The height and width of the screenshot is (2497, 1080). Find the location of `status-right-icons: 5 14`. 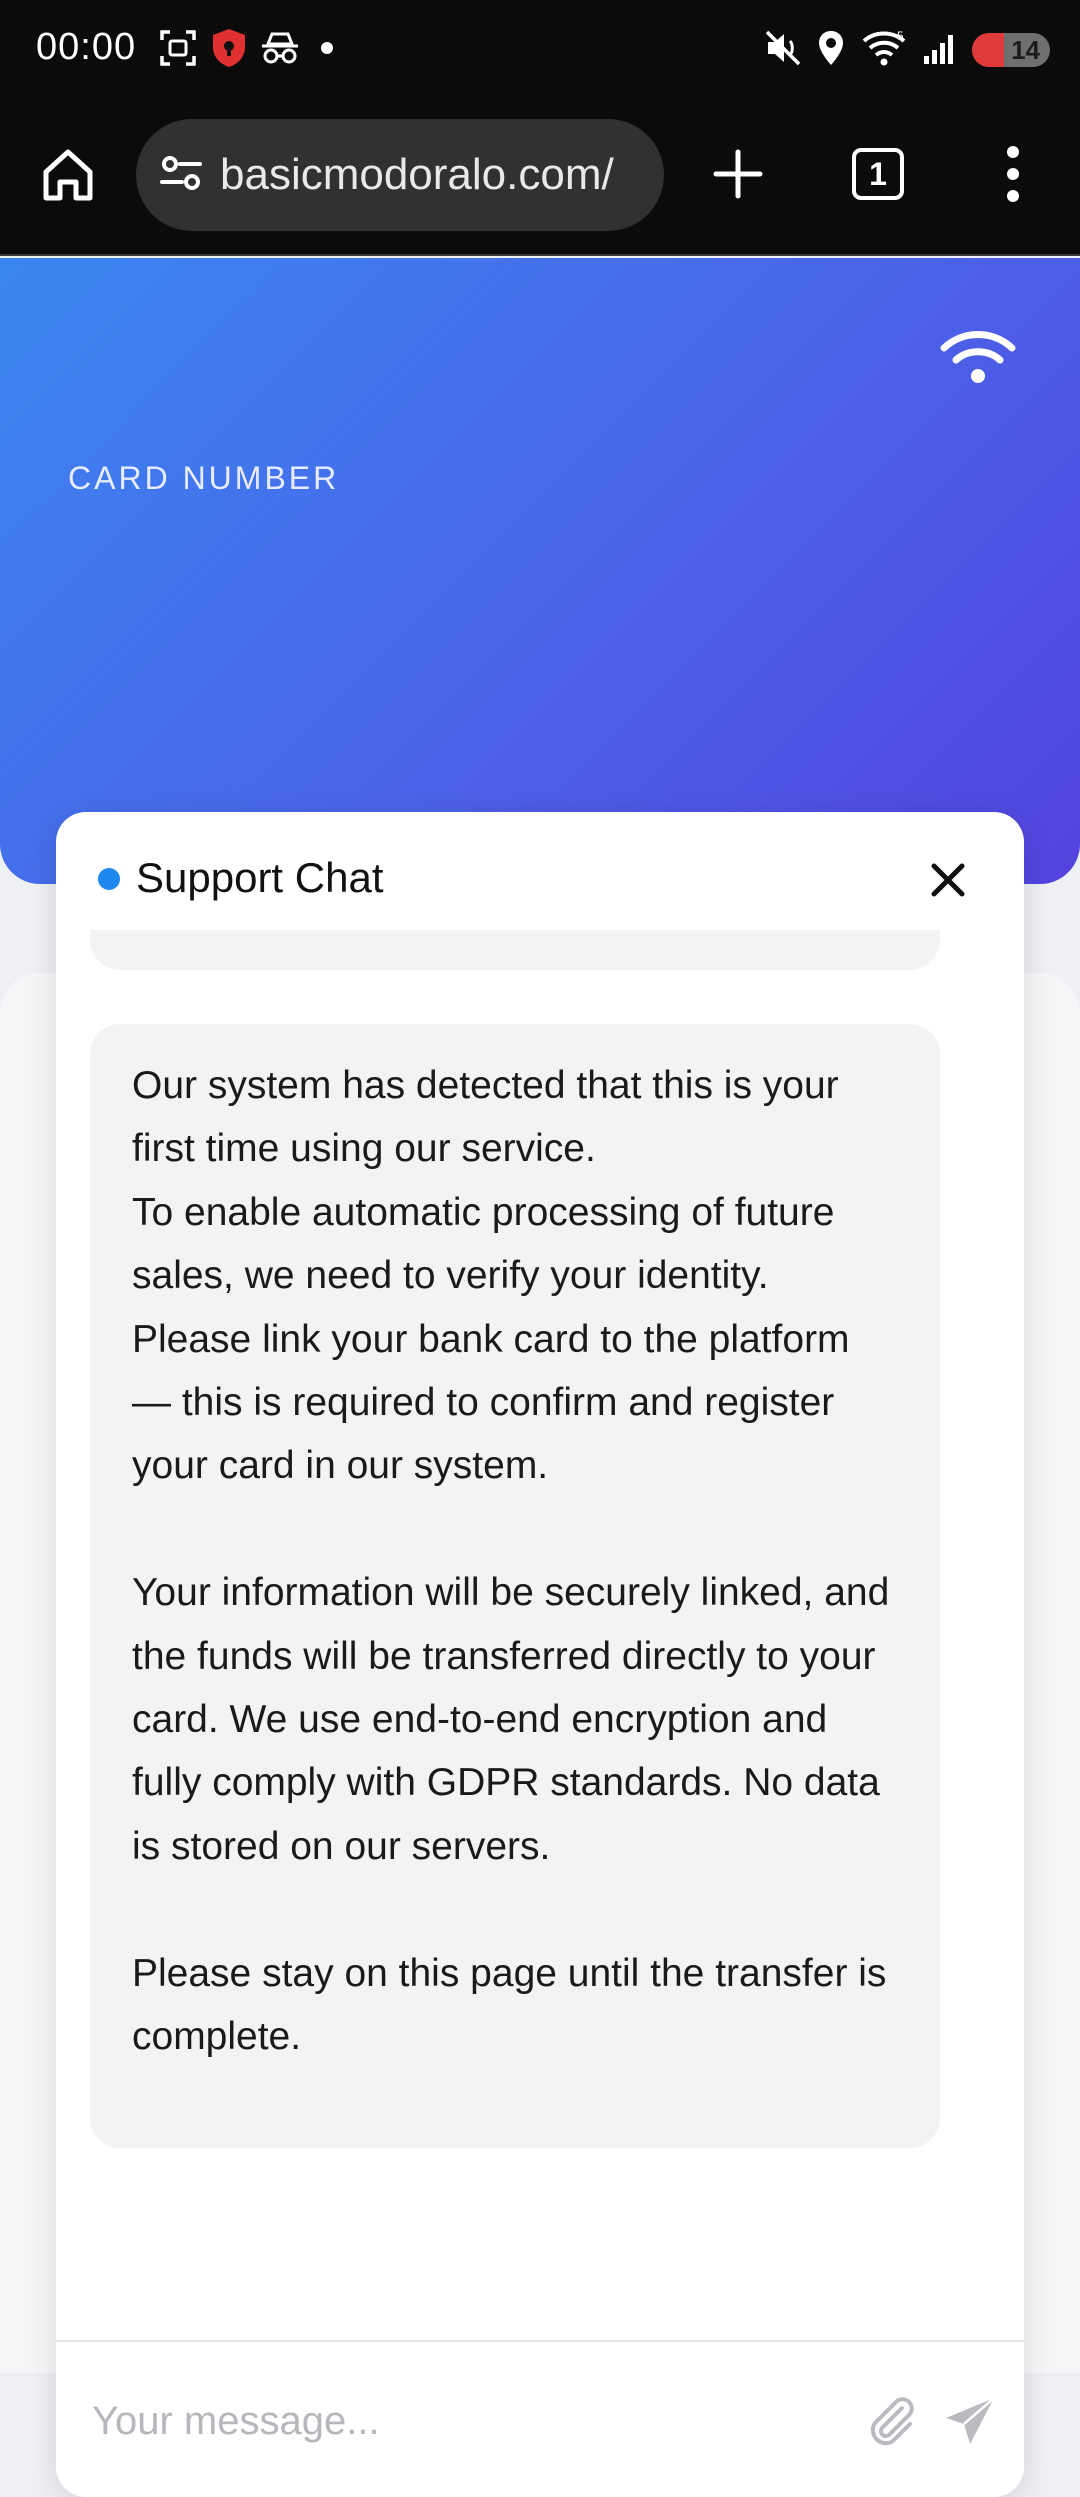

status-right-icons: 5 14 is located at coordinates (907, 50).